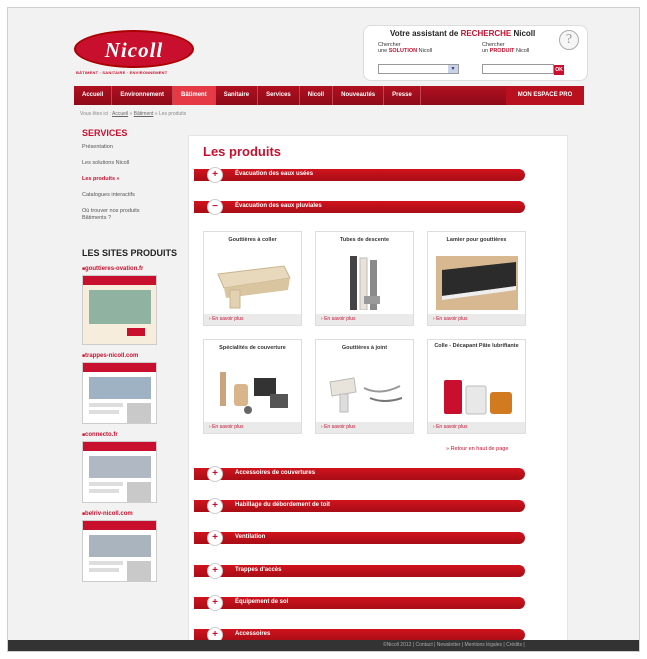 The height and width of the screenshot is (659, 647). Describe the element at coordinates (254, 287) in the screenshot. I see `gutter-image` at that location.